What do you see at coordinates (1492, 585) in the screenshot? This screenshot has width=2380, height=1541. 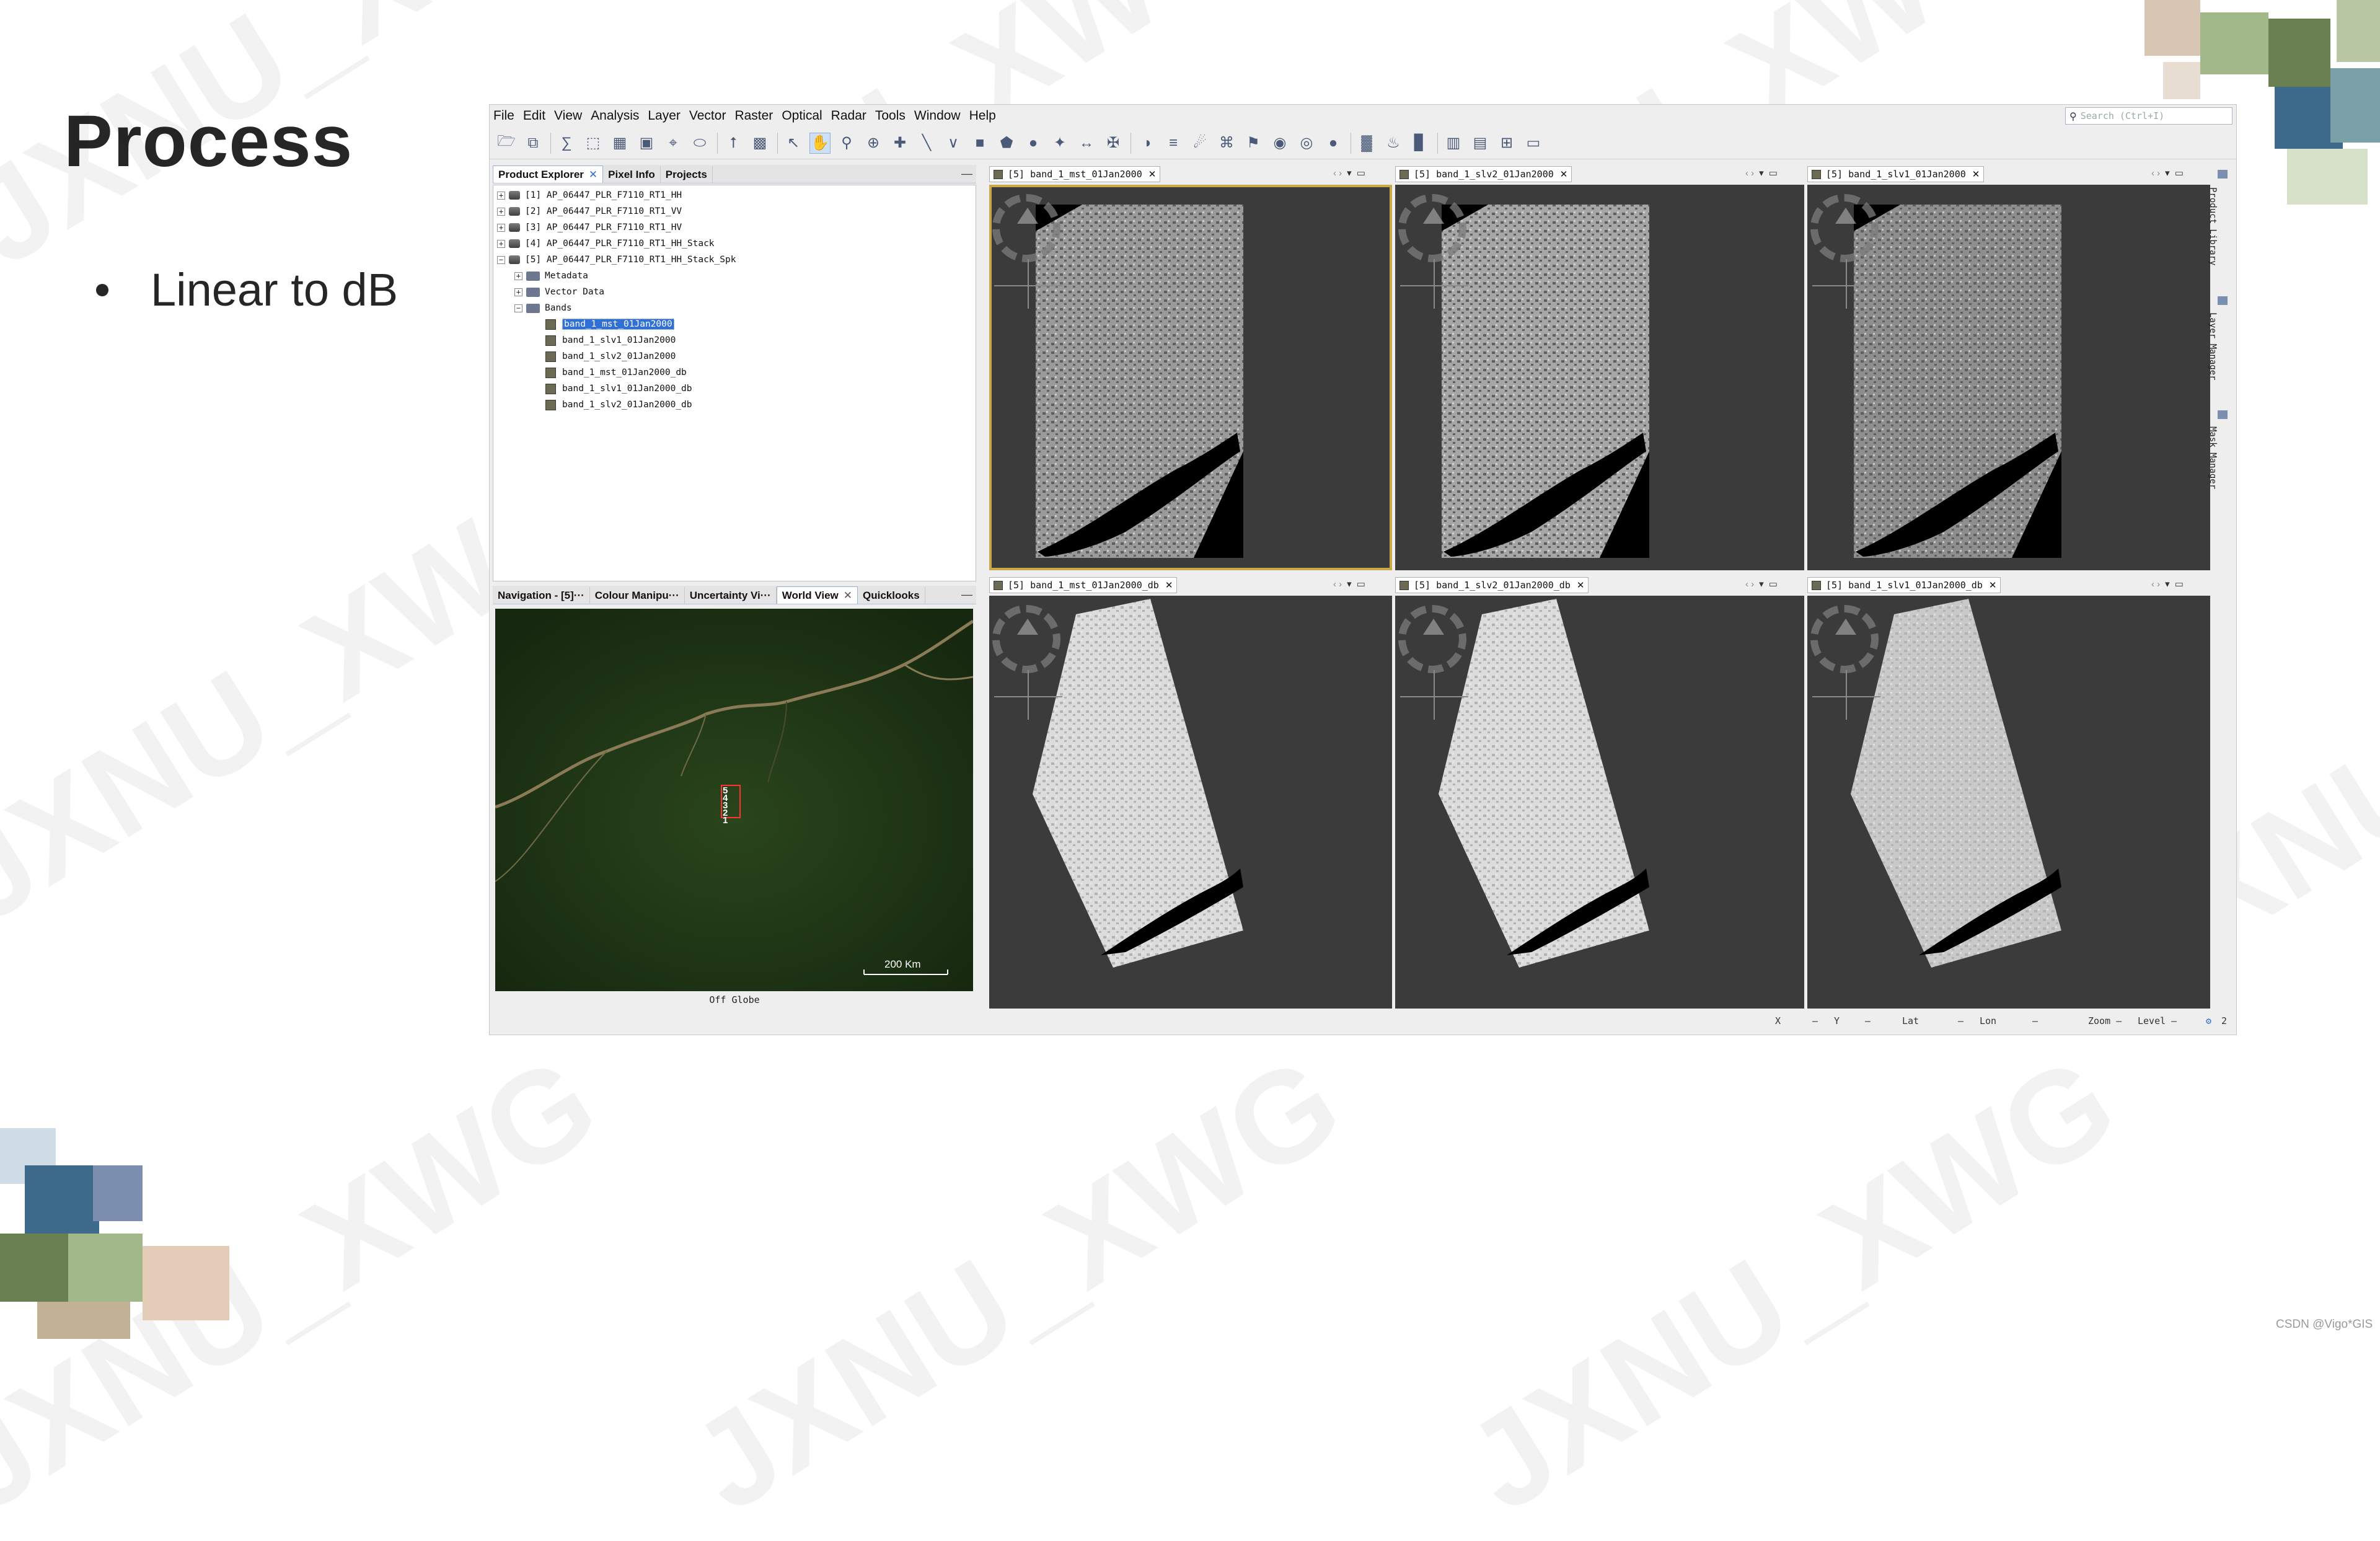 I see `image-view-tab: [5] band_1_slv2_01Jan2000_db ✕` at bounding box center [1492, 585].